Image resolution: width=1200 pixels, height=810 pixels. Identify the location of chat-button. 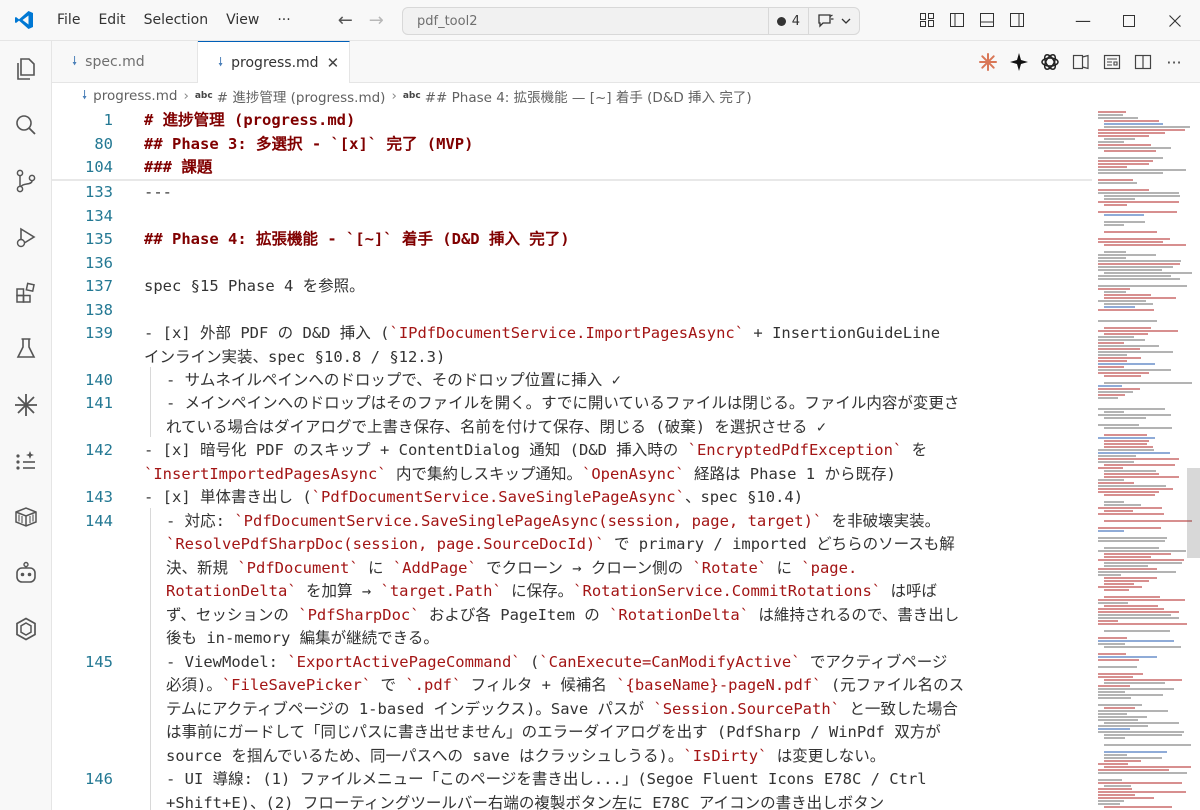
(833, 21).